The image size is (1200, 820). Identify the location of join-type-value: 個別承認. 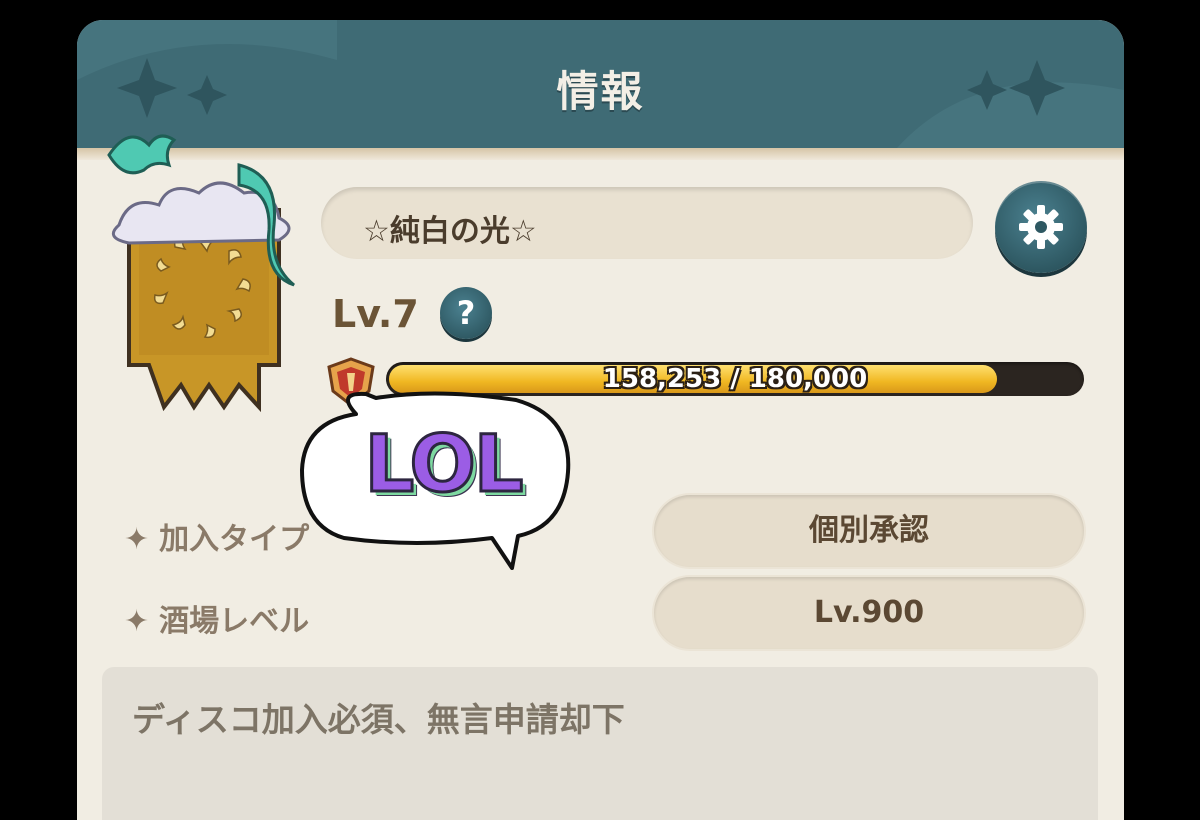
(869, 531).